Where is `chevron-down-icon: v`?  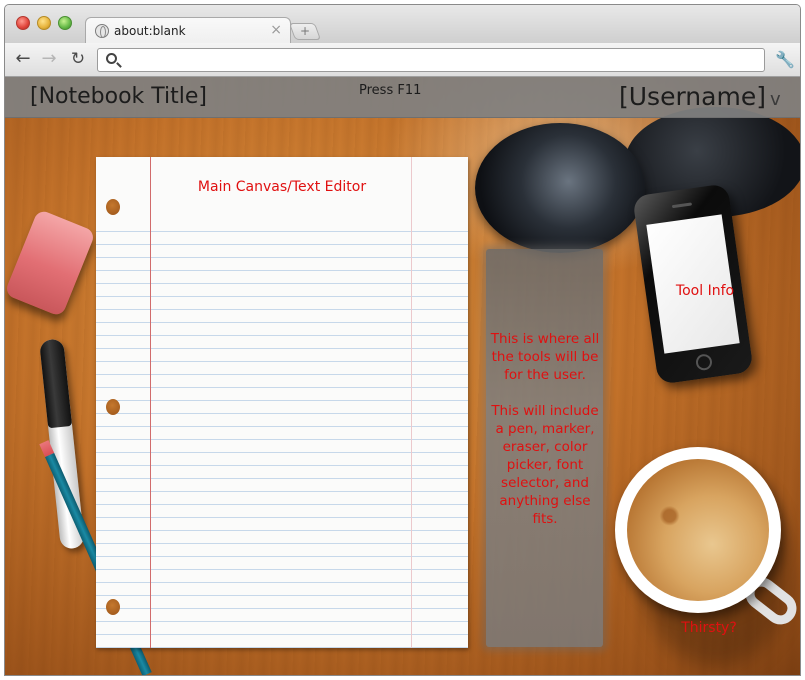
chevron-down-icon: v is located at coordinates (775, 99).